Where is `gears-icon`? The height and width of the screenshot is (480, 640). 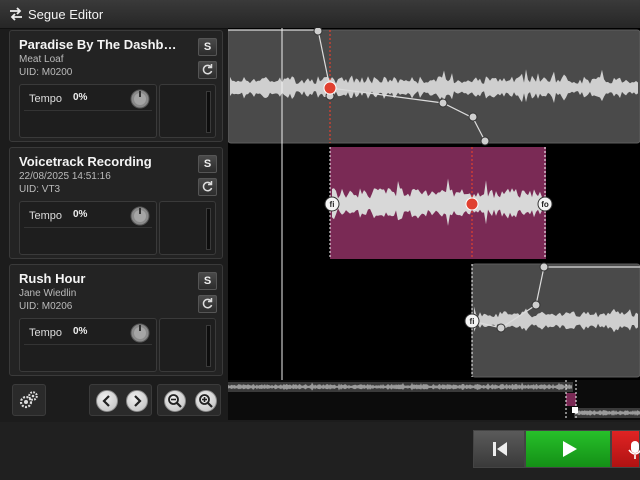 gears-icon is located at coordinates (28, 400).